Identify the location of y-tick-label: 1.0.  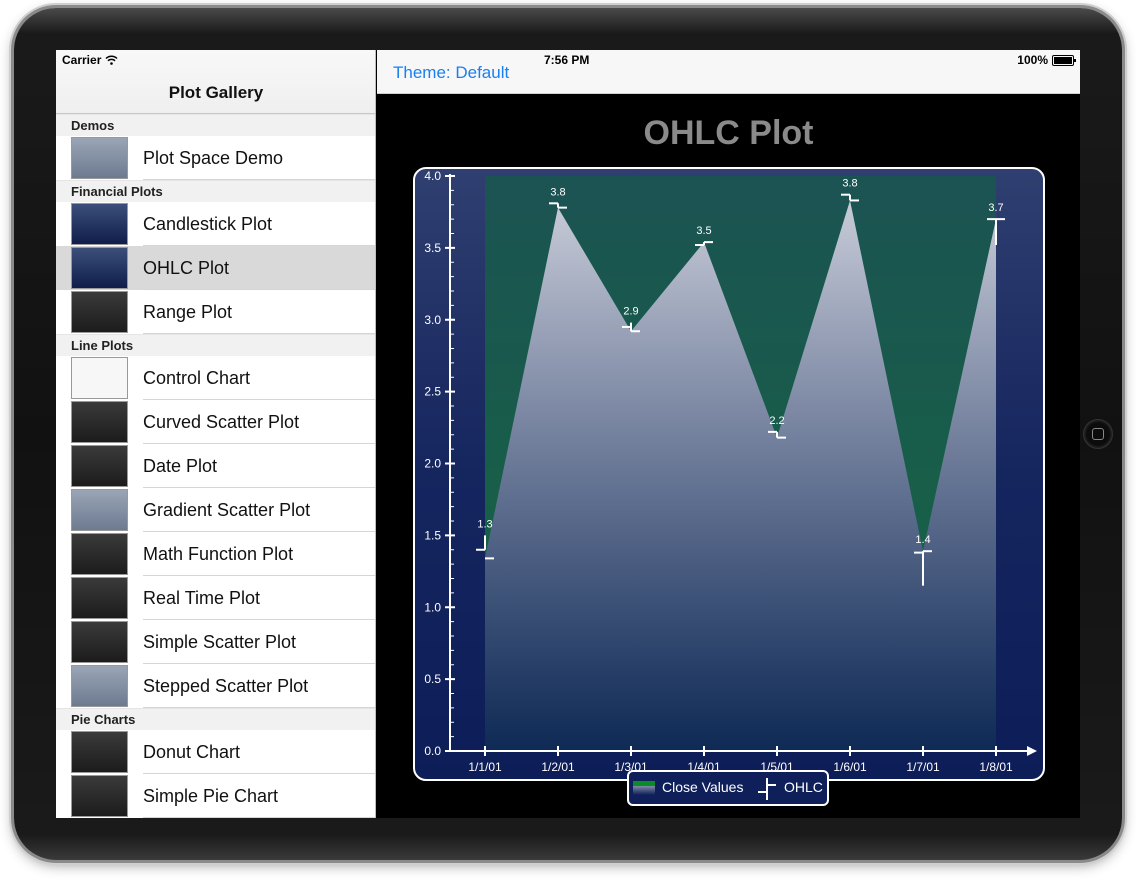
(432, 607).